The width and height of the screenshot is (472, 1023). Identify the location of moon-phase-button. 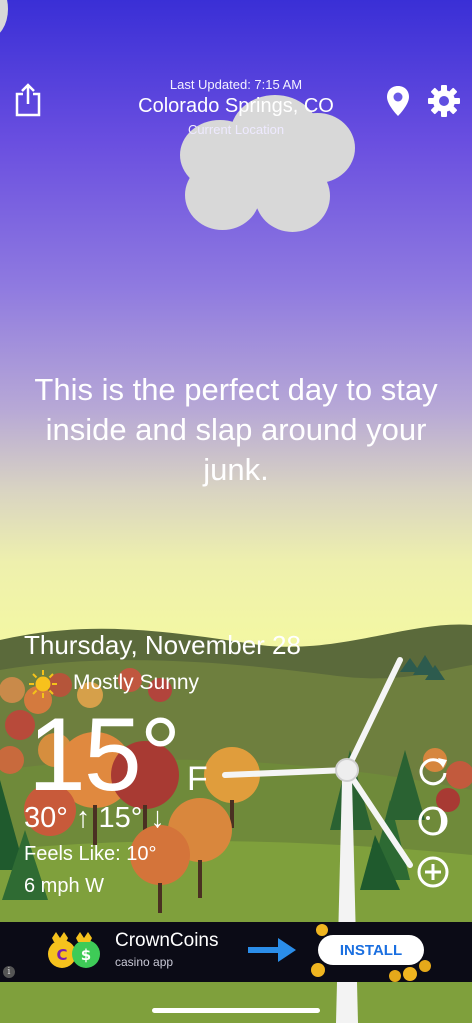
(433, 821).